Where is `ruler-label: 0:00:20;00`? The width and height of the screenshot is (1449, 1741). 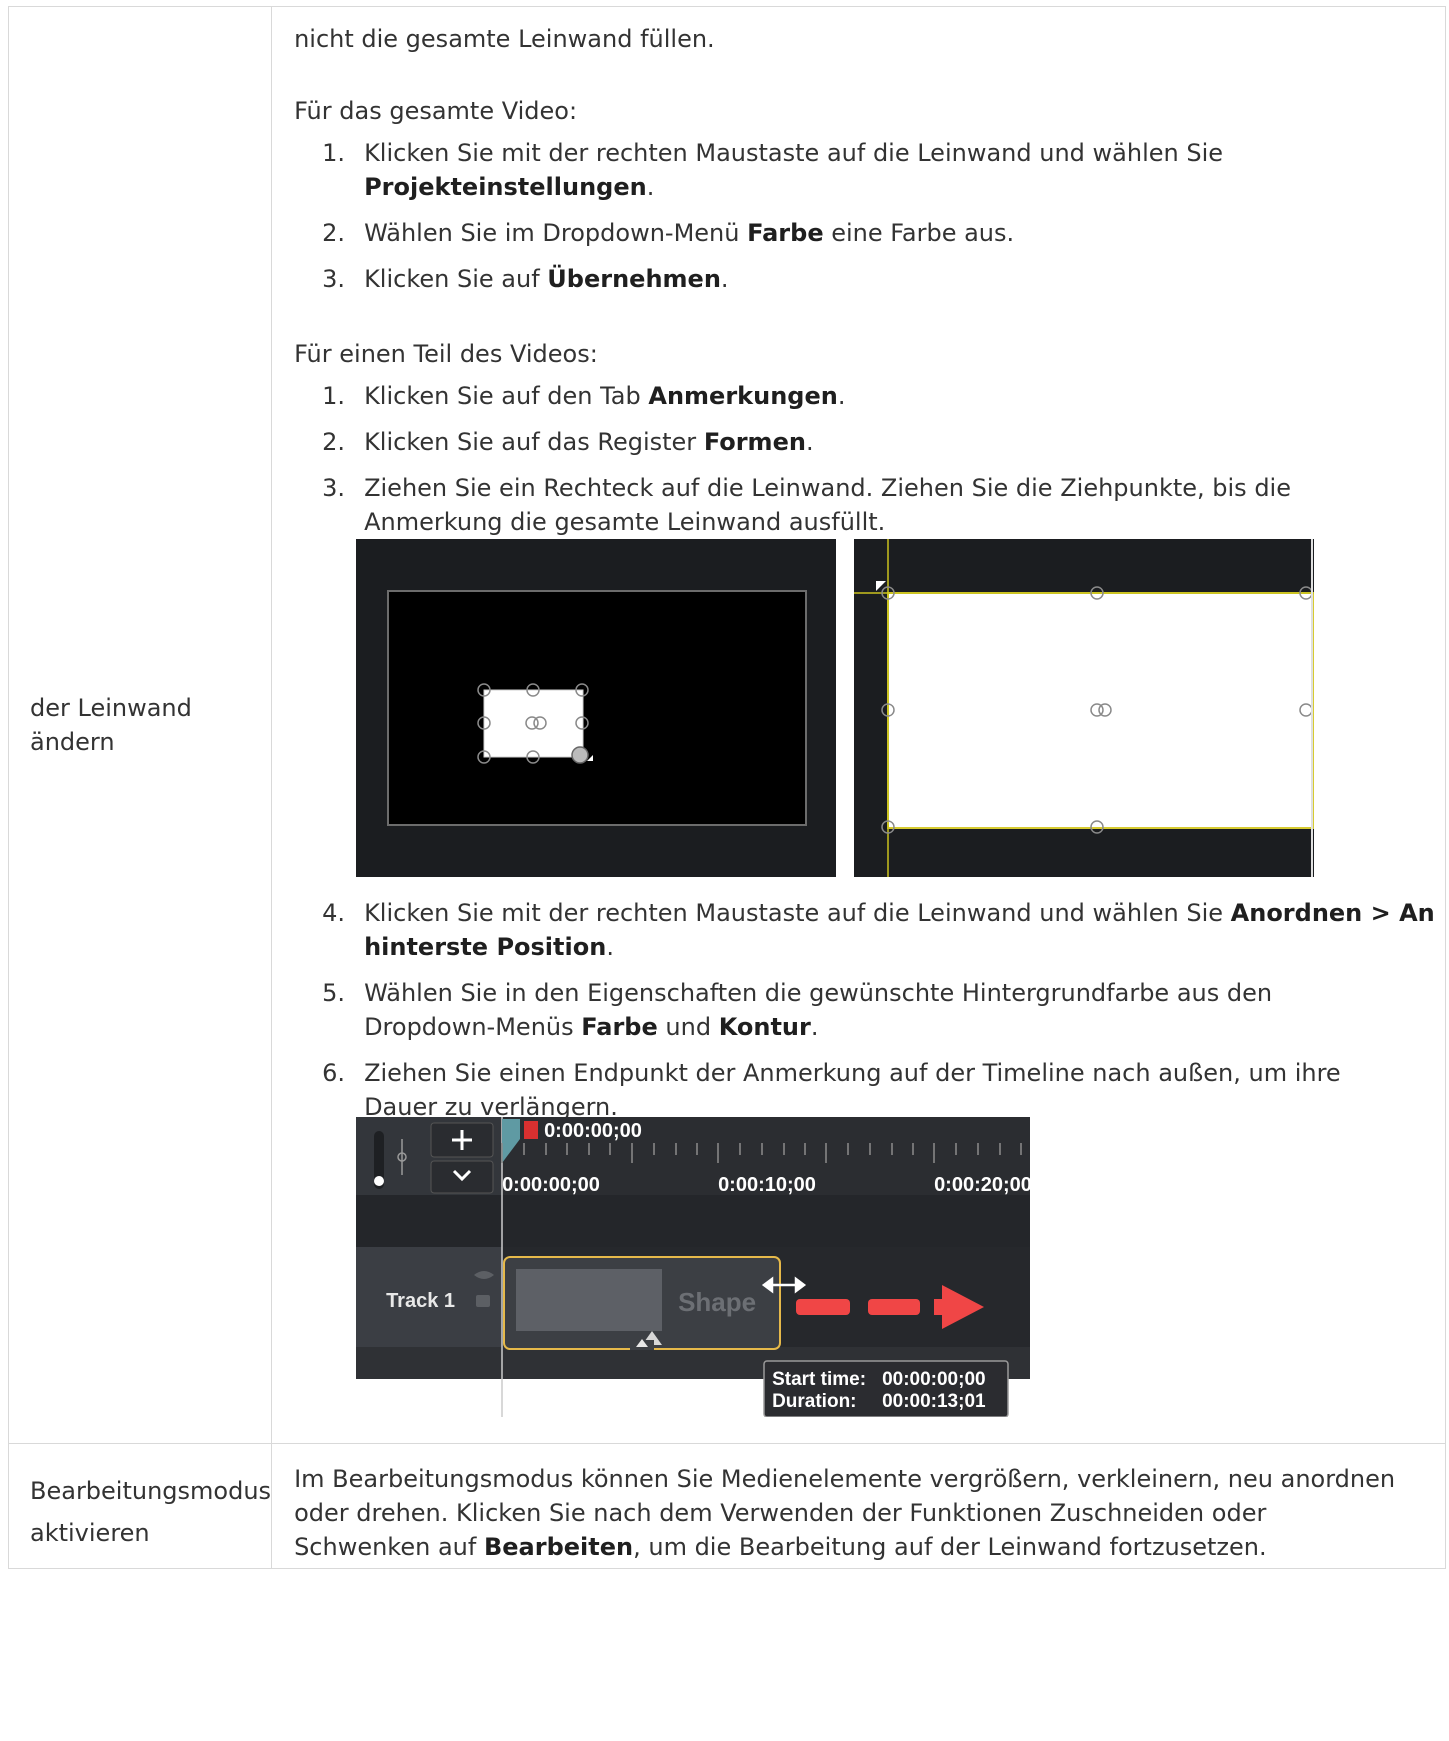
ruler-label: 0:00:20;00 is located at coordinates (982, 1185).